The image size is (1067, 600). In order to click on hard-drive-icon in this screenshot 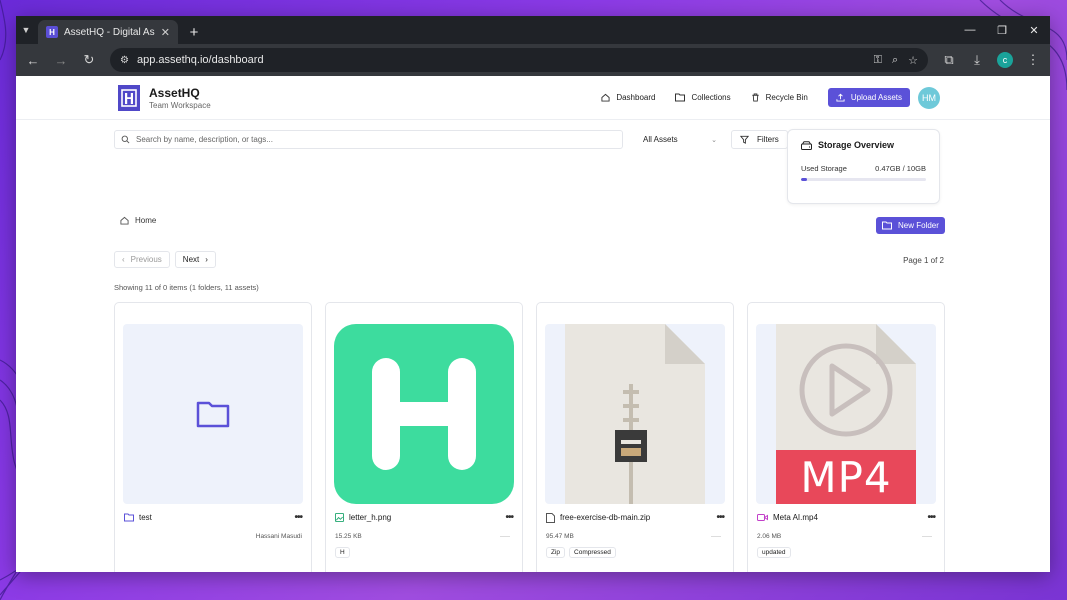, I will do `click(806, 145)`.